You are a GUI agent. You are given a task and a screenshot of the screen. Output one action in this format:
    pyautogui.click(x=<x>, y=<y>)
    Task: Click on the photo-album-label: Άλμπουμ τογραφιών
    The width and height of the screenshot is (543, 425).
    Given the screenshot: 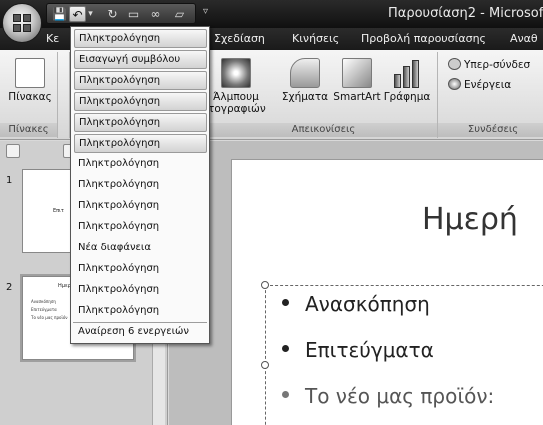 What is the action you would take?
    pyautogui.click(x=237, y=103)
    